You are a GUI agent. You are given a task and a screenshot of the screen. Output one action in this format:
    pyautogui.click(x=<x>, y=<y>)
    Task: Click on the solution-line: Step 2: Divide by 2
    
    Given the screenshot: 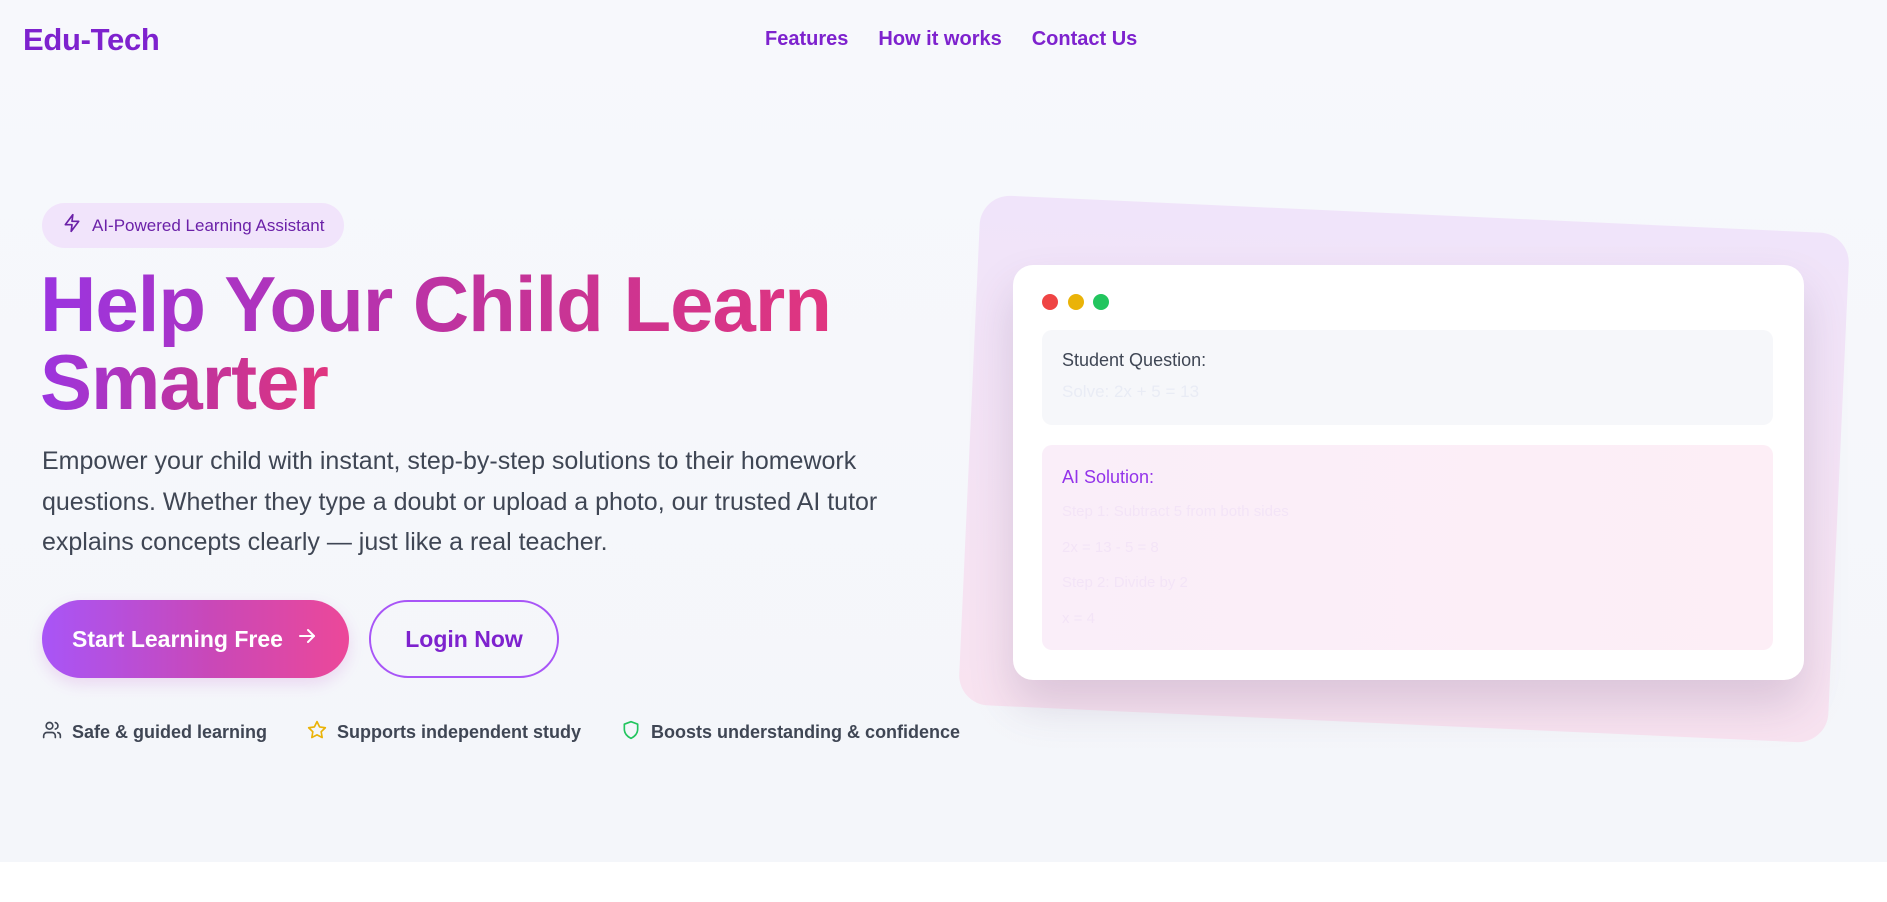 What is the action you would take?
    pyautogui.click(x=1125, y=582)
    